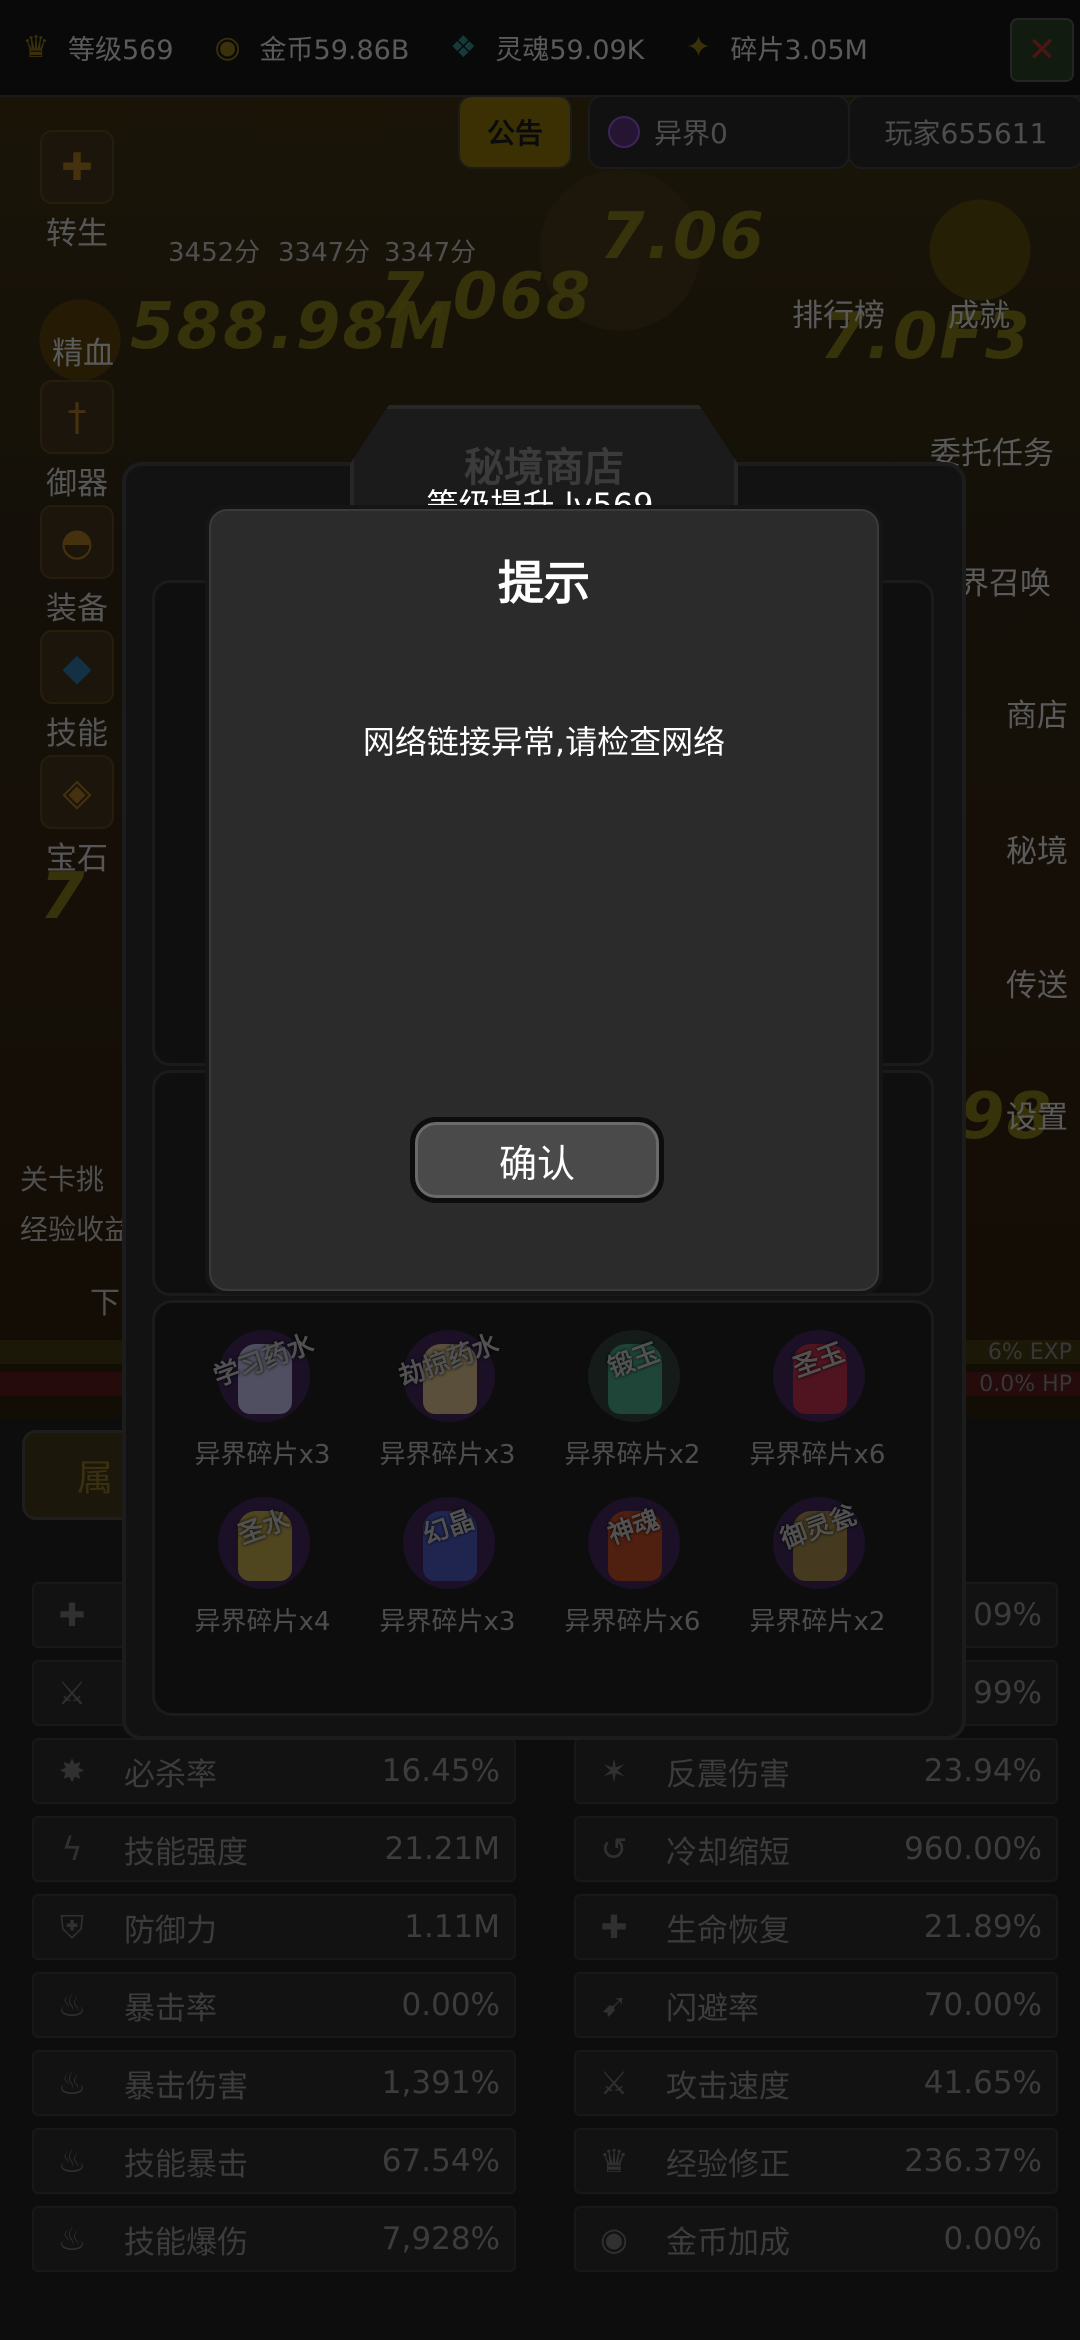 The height and width of the screenshot is (2340, 1080). Describe the element at coordinates (537, 1160) in the screenshot. I see `confirm-button: 确认` at that location.